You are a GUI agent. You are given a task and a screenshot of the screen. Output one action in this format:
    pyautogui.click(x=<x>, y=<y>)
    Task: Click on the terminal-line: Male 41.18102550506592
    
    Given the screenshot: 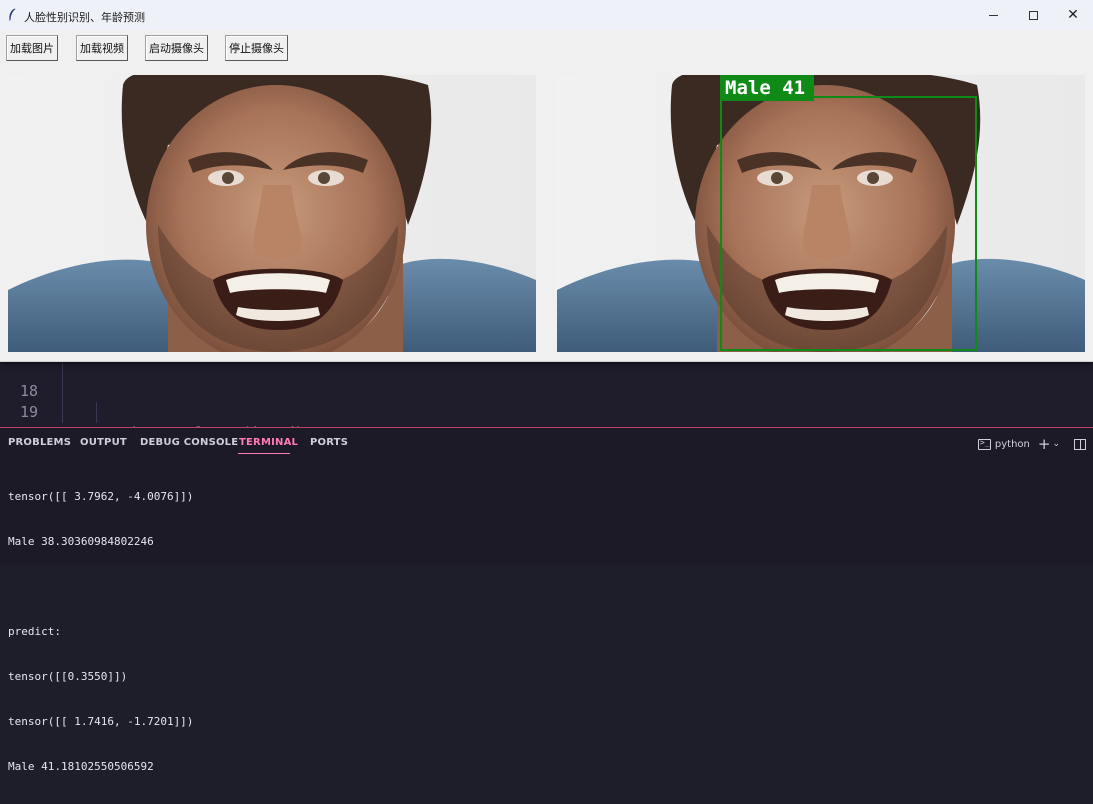 What is the action you would take?
    pyautogui.click(x=81, y=766)
    